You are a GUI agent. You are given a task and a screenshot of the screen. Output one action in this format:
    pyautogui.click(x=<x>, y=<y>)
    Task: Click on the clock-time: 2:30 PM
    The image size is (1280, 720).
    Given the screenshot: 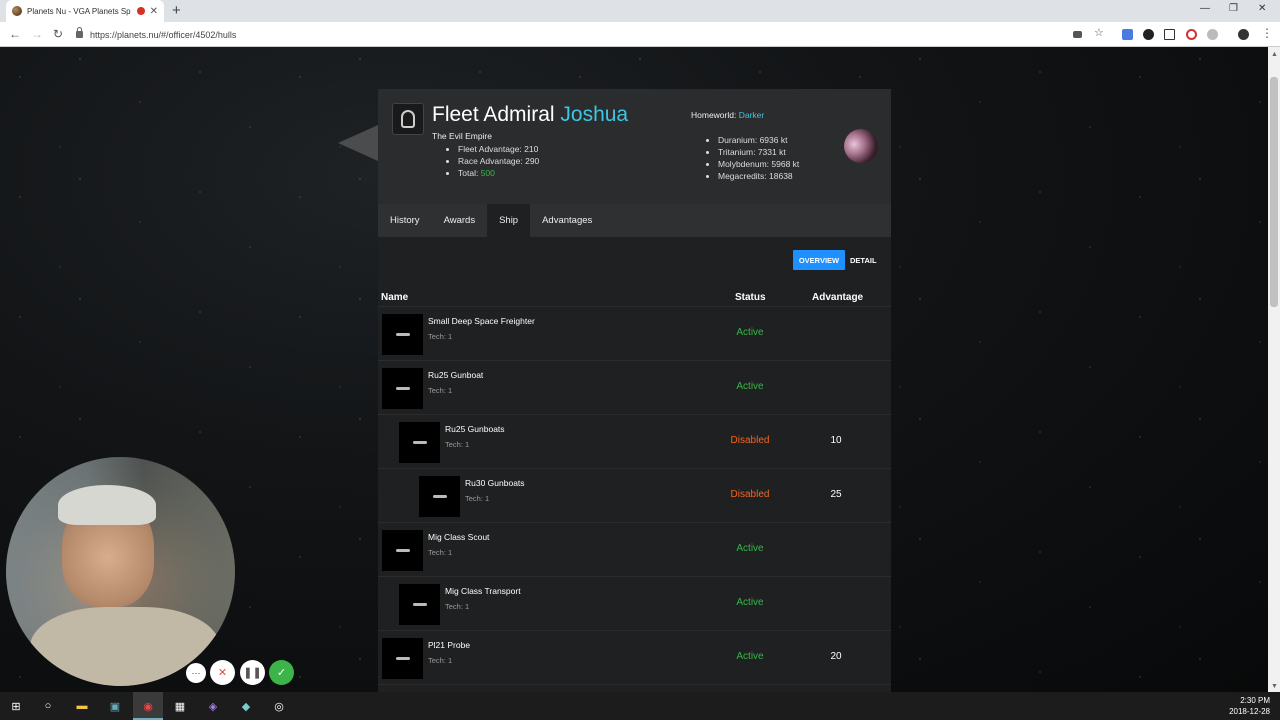 What is the action you would take?
    pyautogui.click(x=1255, y=700)
    